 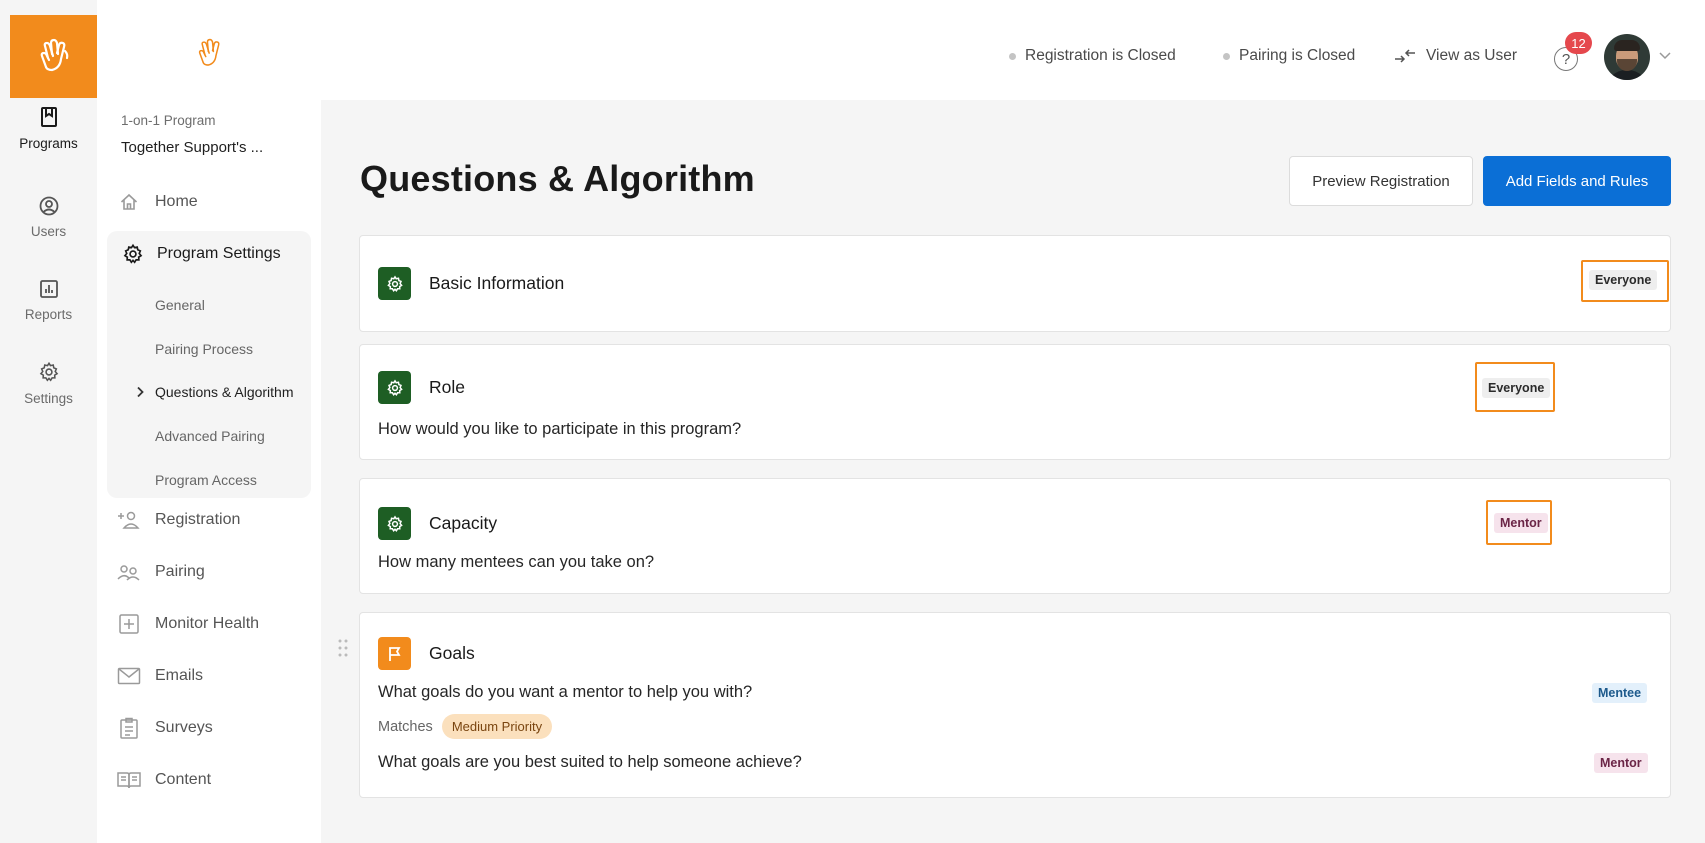 What do you see at coordinates (207, 623) in the screenshot?
I see `sidebar-item-label: Monitor Health` at bounding box center [207, 623].